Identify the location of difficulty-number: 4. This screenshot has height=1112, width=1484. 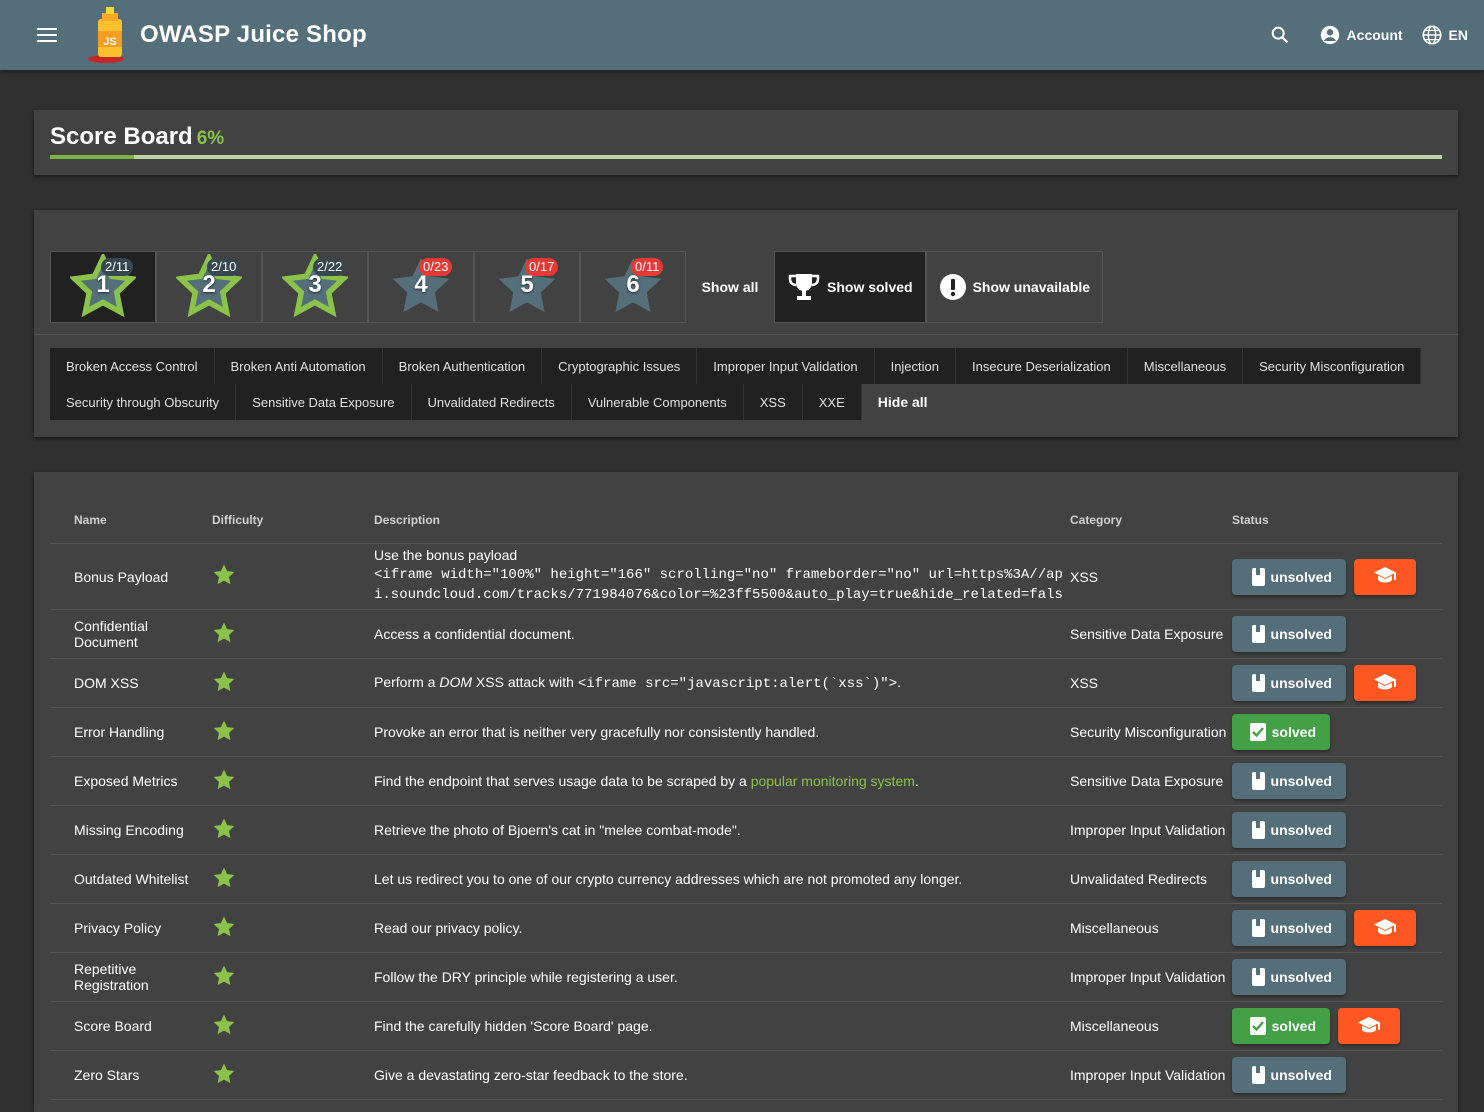
(421, 284).